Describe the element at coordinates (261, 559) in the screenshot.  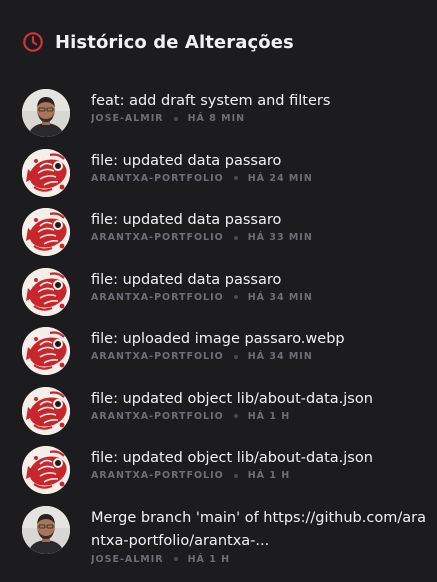
I see `commit-meta: JOSE-ALMIR HÁ 1 H` at that location.